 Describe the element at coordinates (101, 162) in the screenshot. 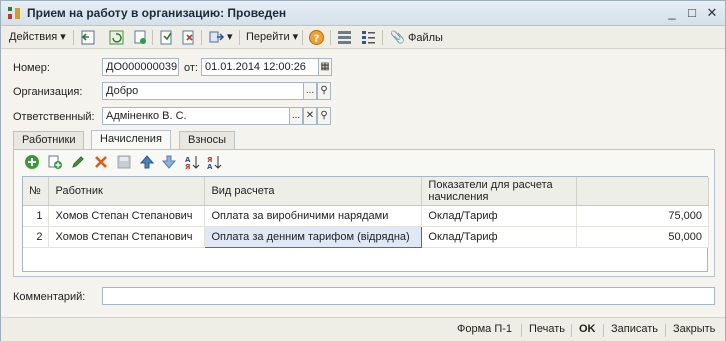

I see `delete-row-icon` at that location.